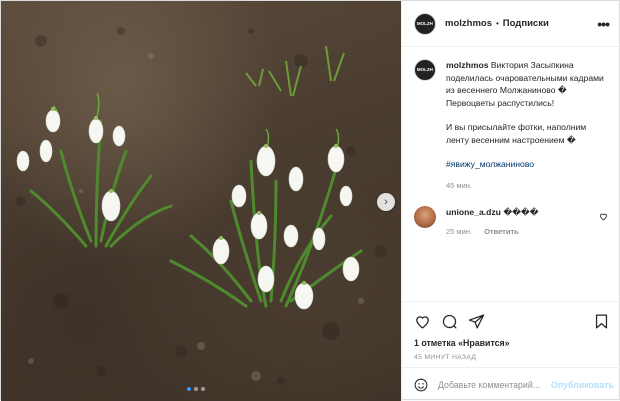 The image size is (620, 401). I want to click on like-heart-icon, so click(422, 321).